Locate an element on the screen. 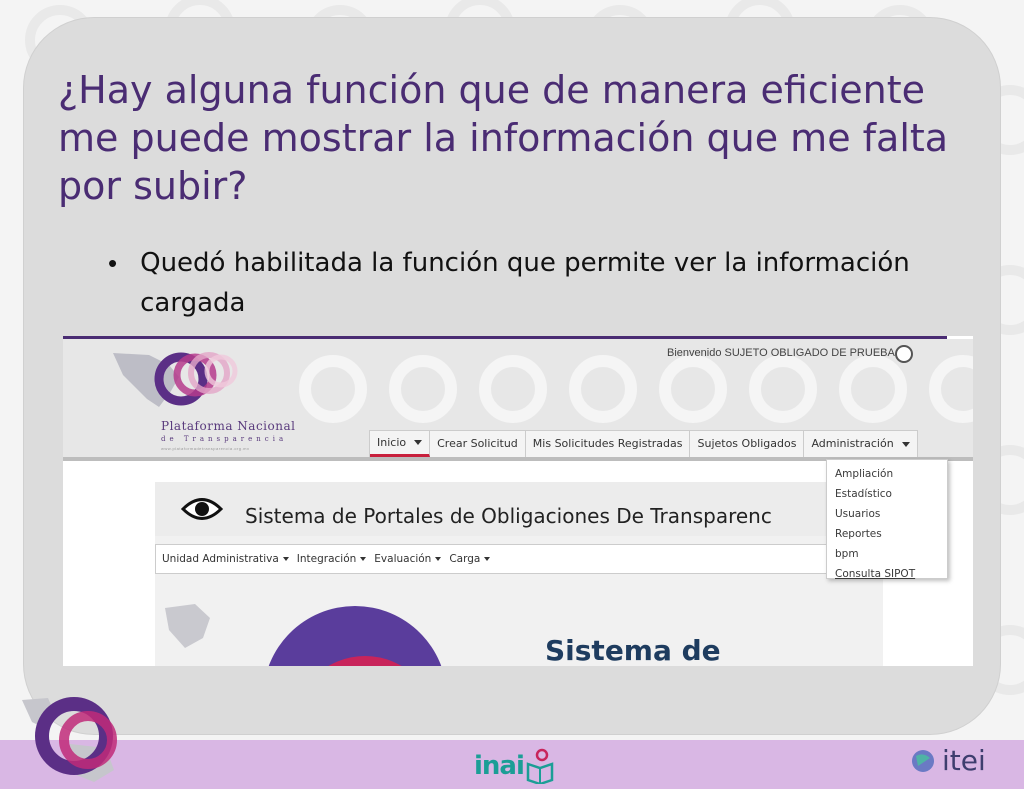  menu-item-ampliacion: Ampliación is located at coordinates (887, 474).